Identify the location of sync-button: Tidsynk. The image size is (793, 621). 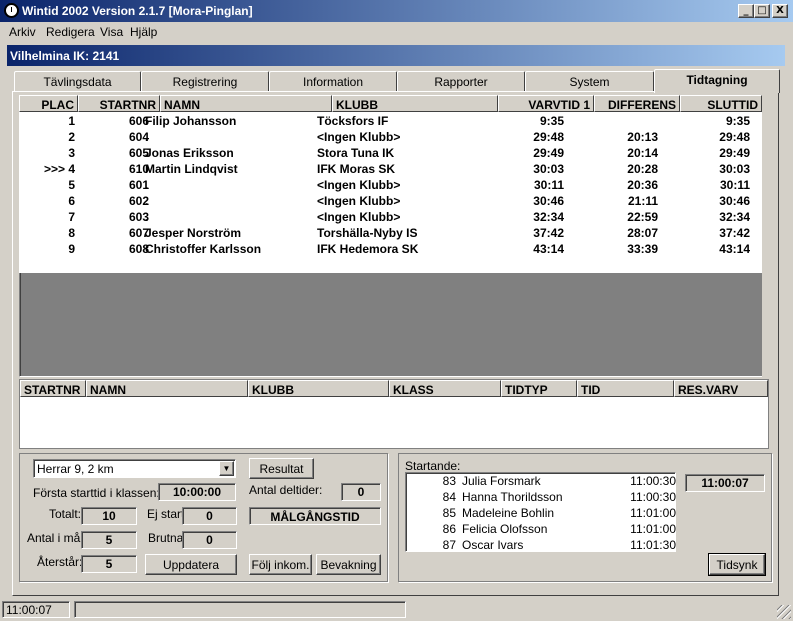
(737, 564).